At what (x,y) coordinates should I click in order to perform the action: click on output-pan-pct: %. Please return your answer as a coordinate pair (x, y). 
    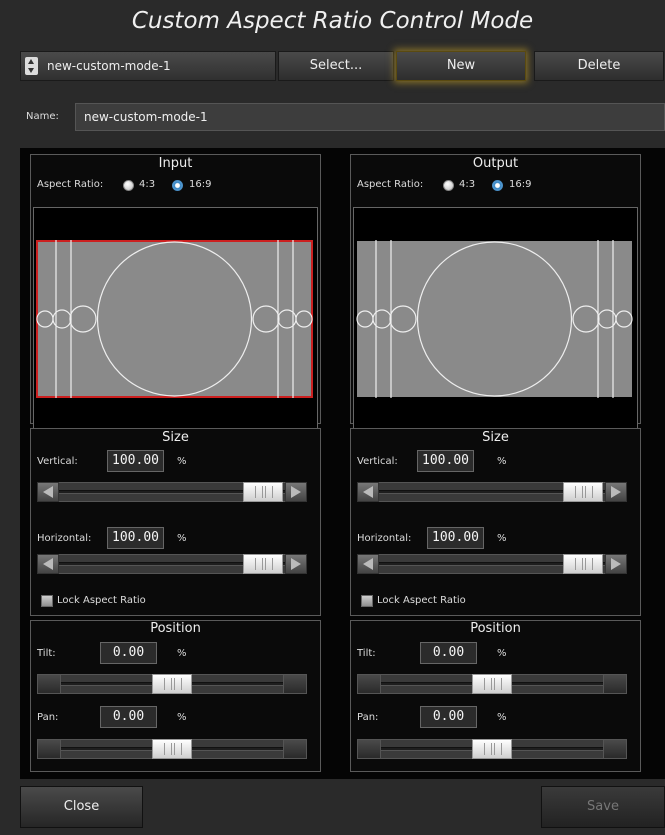
    Looking at the image, I should click on (502, 717).